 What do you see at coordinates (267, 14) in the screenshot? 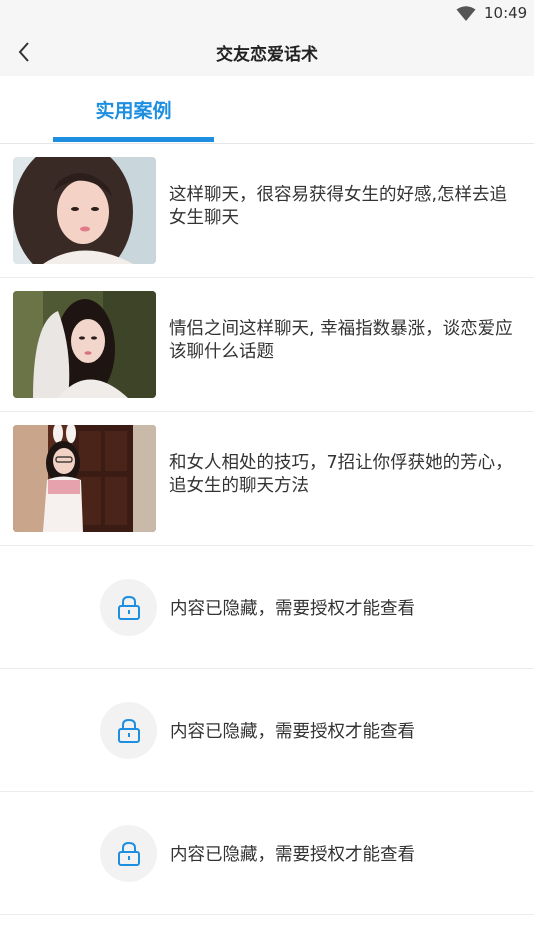
I see `status-bar: 10:49` at bounding box center [267, 14].